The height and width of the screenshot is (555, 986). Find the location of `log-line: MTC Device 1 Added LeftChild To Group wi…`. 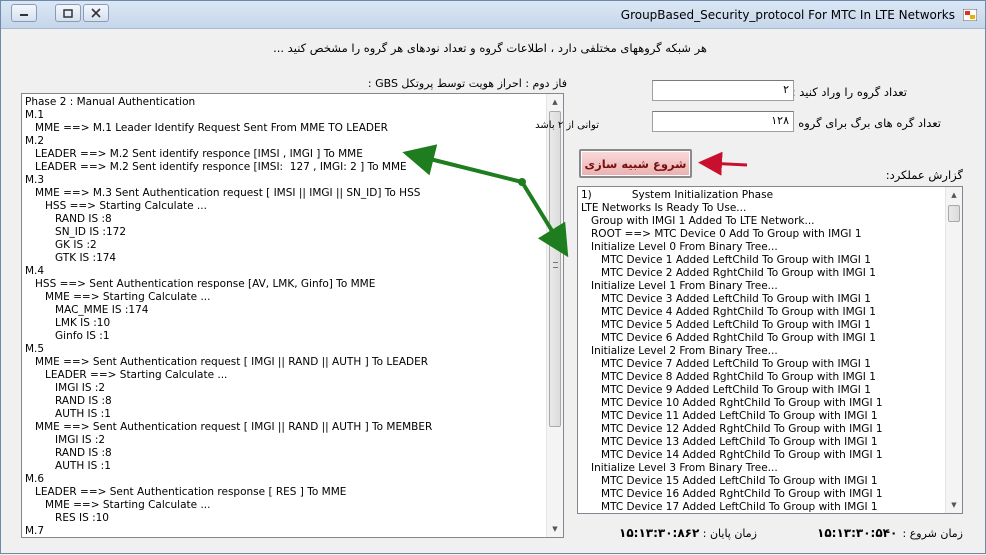

log-line: MTC Device 1 Added LeftChild To Group wi… is located at coordinates (726, 260).